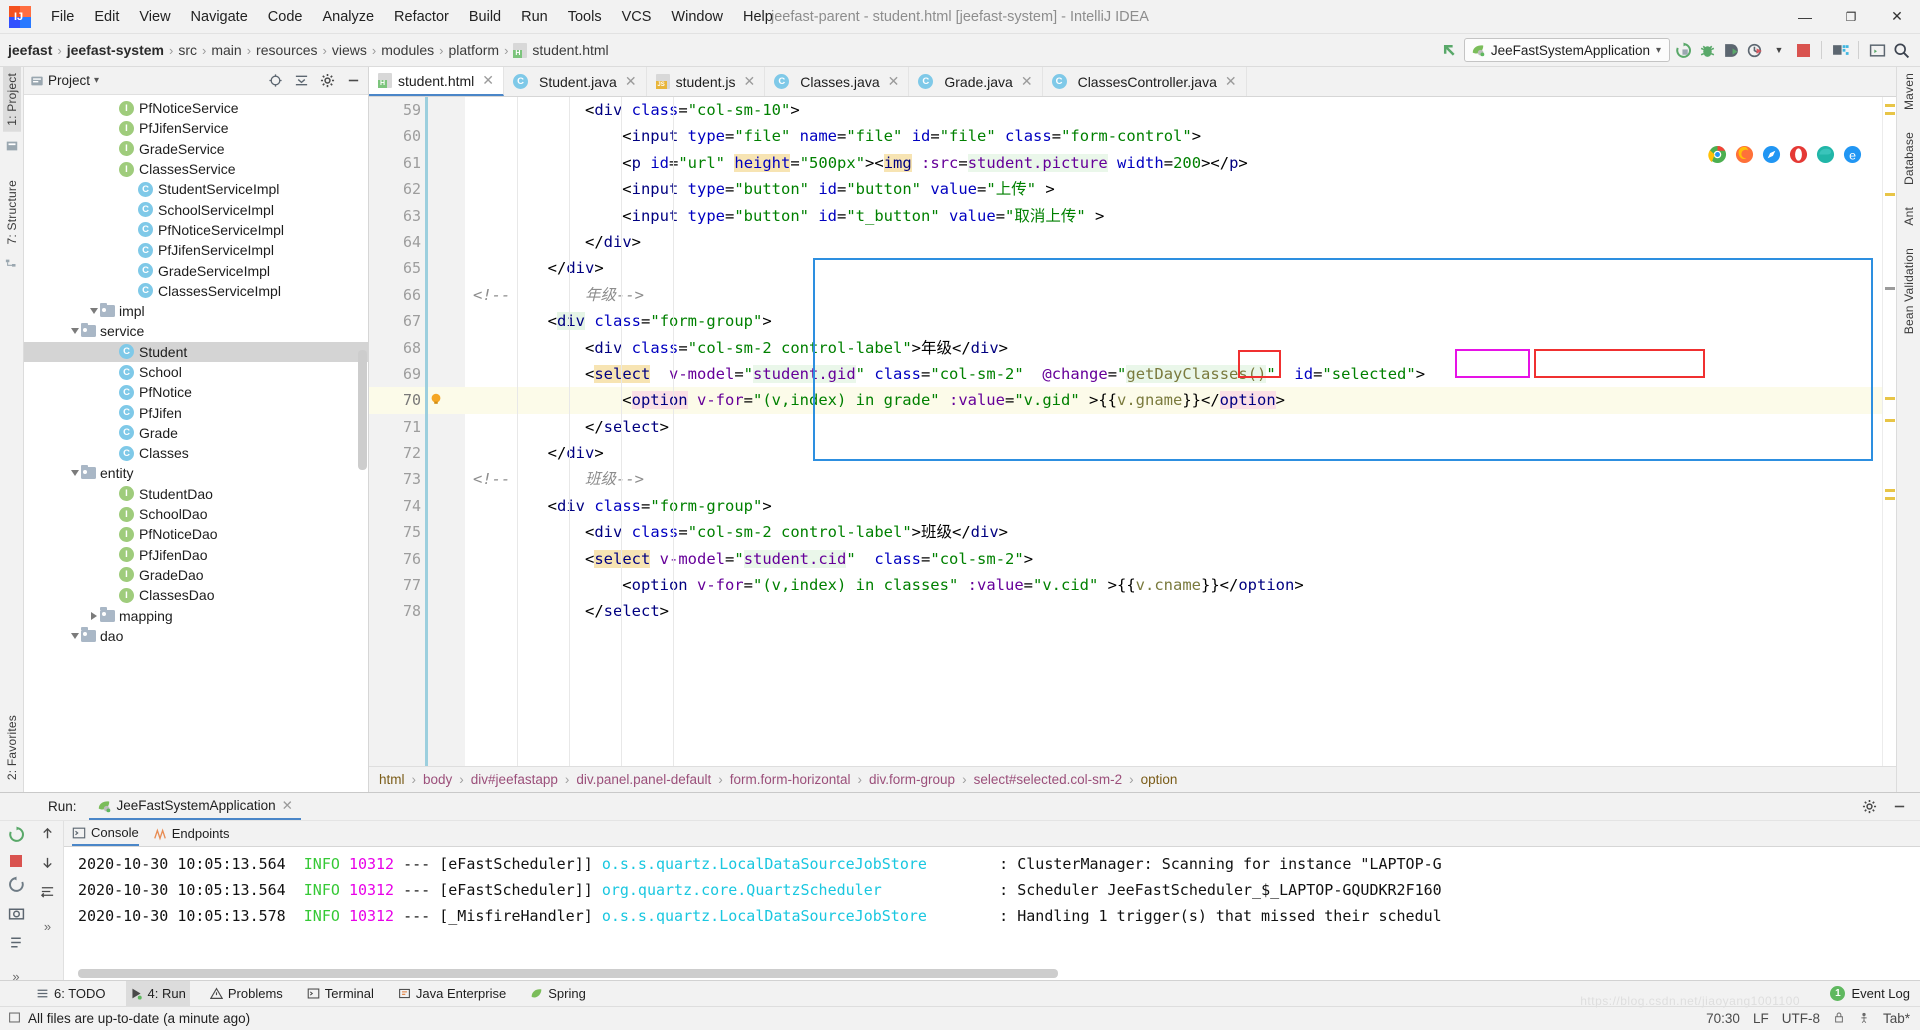 Image resolution: width=1920 pixels, height=1030 pixels. I want to click on tree-node-grade: C Grade, so click(196, 433).